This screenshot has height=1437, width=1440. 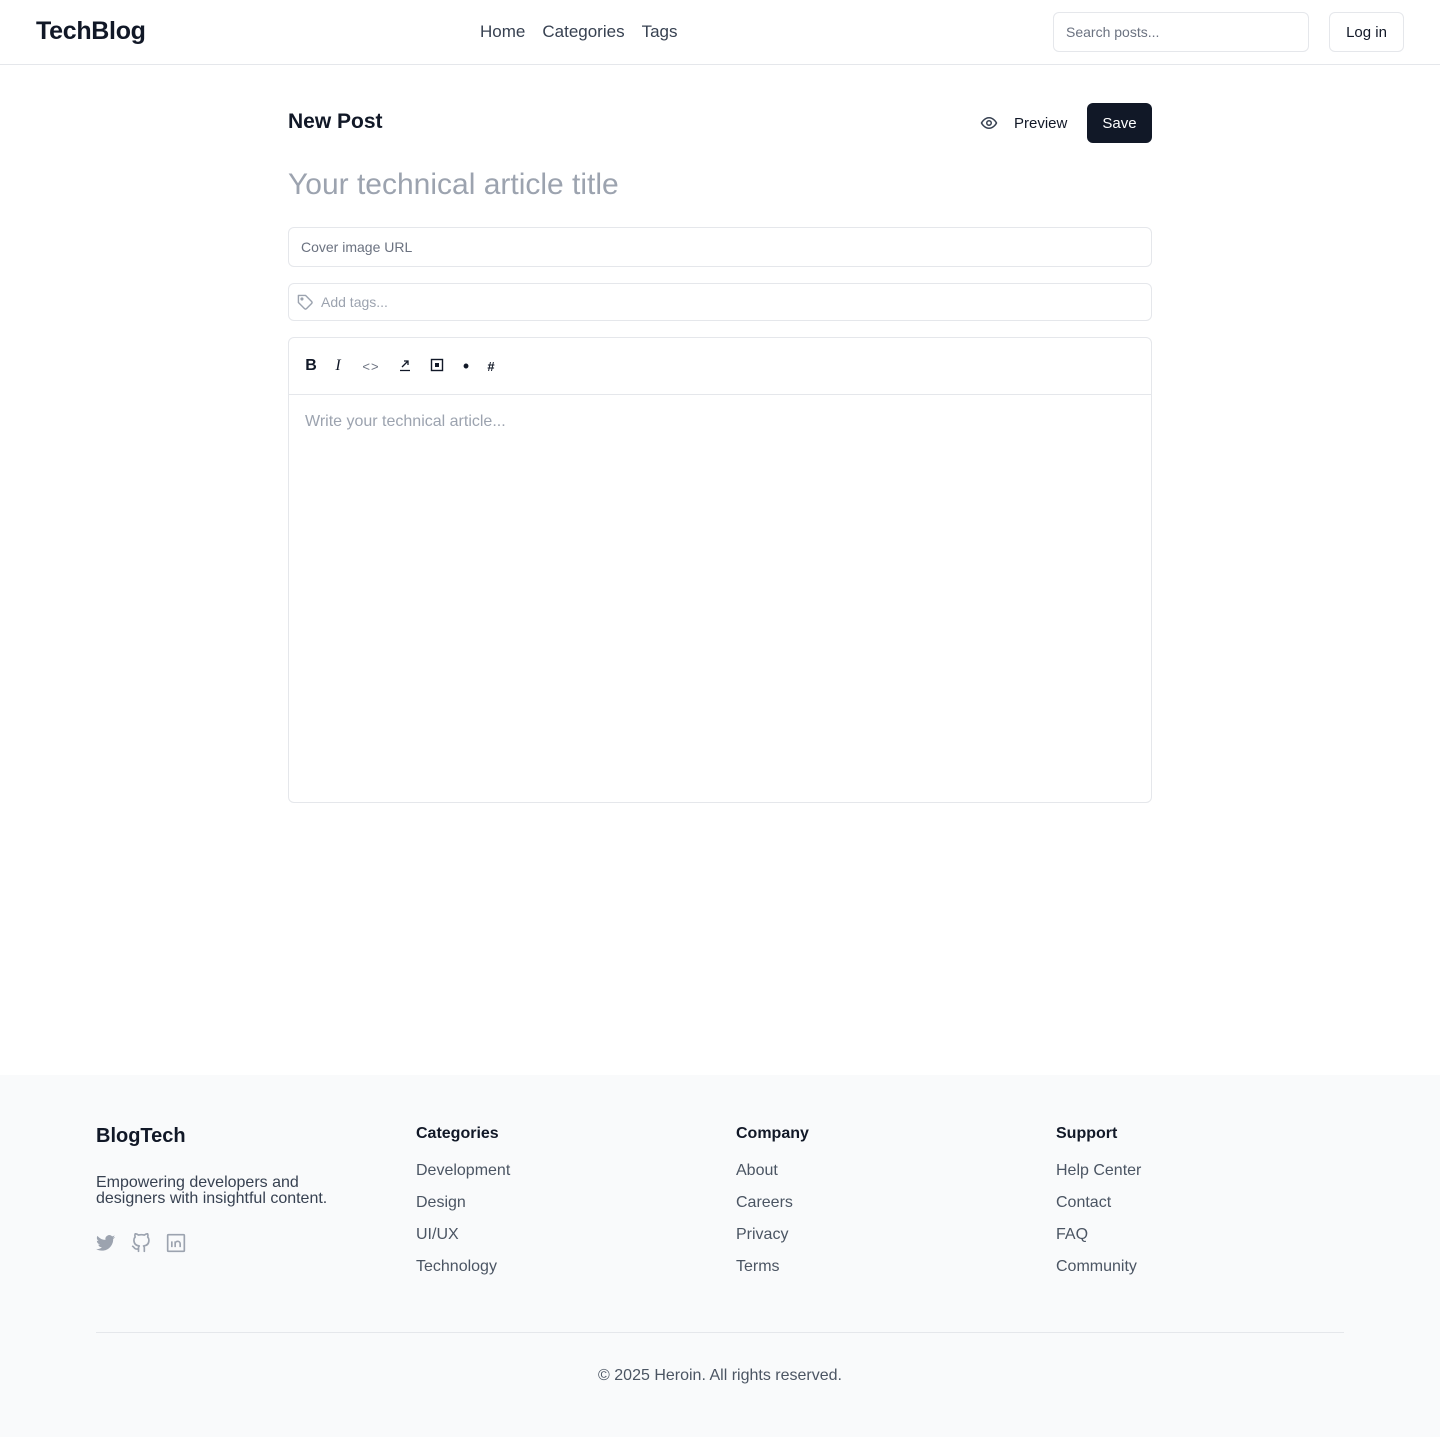 I want to click on login-button: Log in, so click(x=1366, y=32).